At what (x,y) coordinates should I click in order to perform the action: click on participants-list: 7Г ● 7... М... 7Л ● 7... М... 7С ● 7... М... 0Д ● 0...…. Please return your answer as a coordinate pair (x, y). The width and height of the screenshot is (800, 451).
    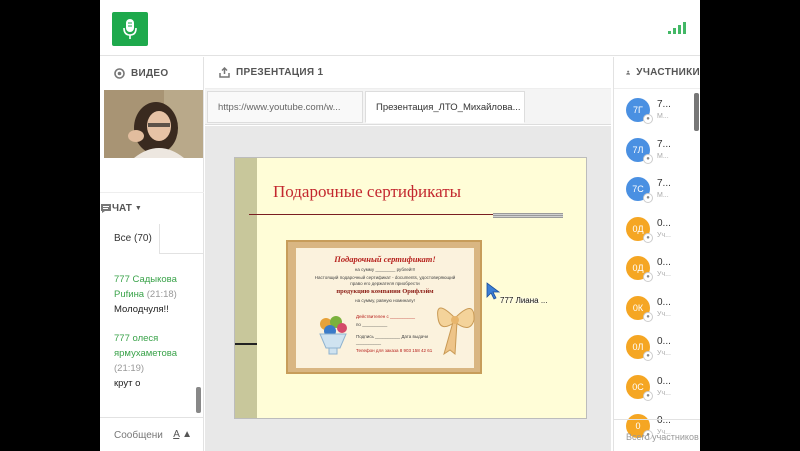
    Looking at the image, I should click on (657, 268).